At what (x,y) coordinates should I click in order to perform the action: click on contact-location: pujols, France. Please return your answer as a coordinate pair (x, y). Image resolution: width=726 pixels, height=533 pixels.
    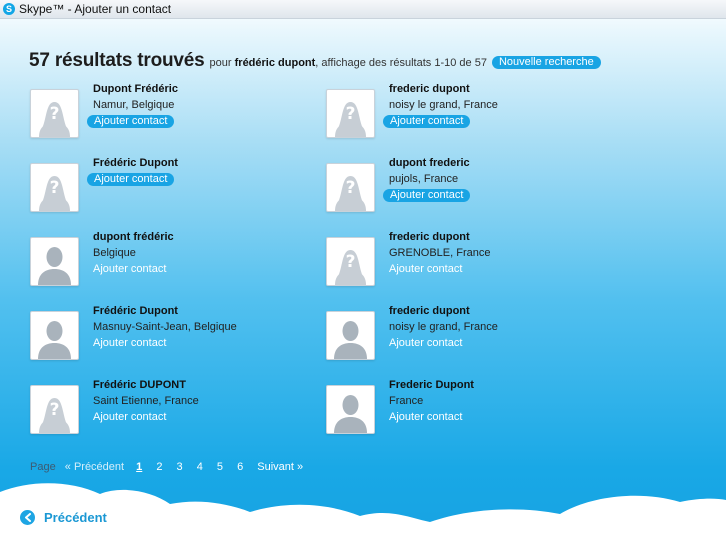
    Looking at the image, I should click on (424, 179).